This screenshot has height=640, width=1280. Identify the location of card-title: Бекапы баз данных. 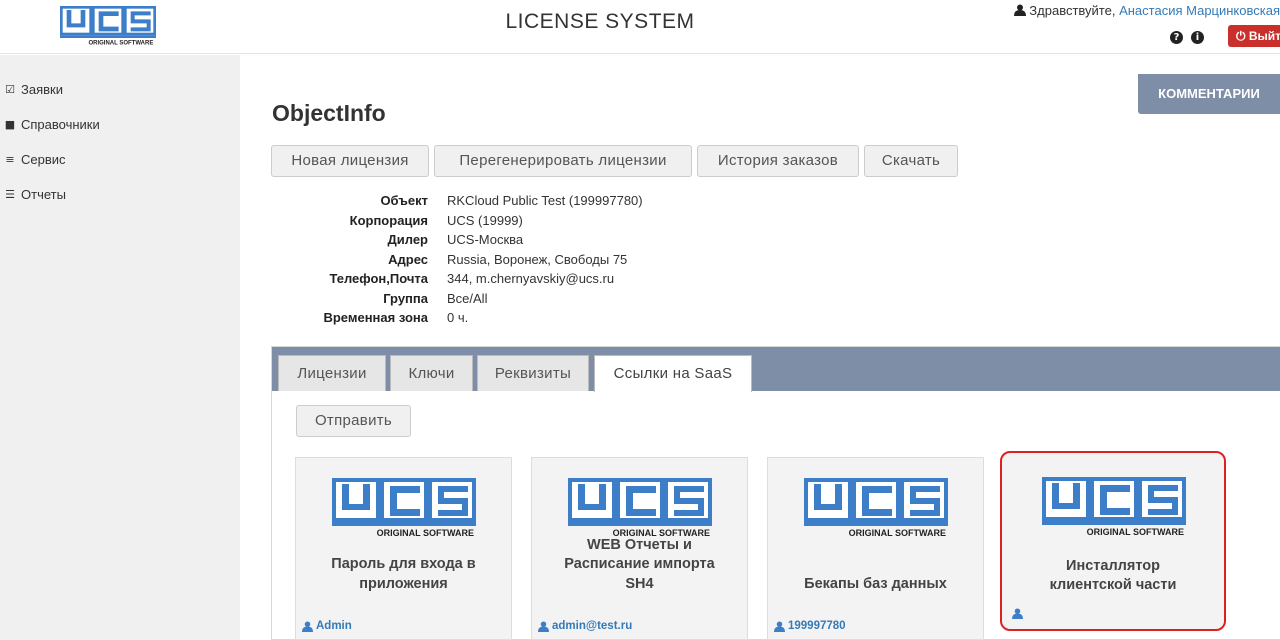
(875, 584).